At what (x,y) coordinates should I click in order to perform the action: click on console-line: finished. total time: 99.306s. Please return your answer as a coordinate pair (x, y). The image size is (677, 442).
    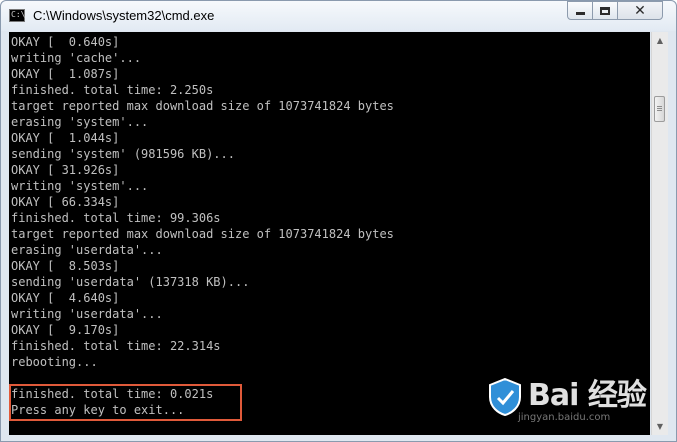
    Looking at the image, I should click on (116, 218).